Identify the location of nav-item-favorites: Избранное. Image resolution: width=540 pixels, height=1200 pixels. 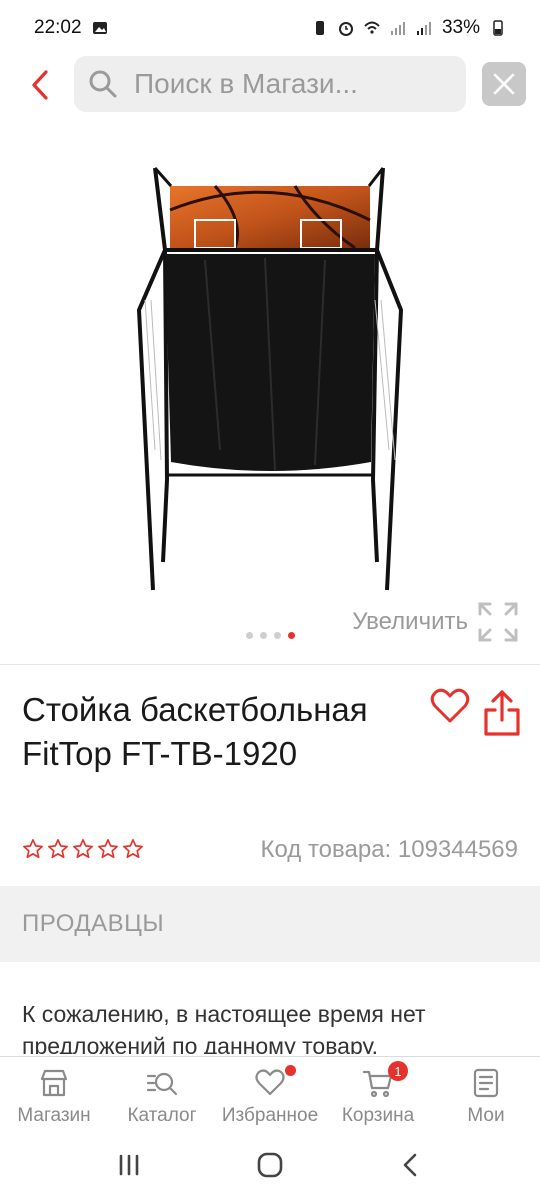
(270, 1093).